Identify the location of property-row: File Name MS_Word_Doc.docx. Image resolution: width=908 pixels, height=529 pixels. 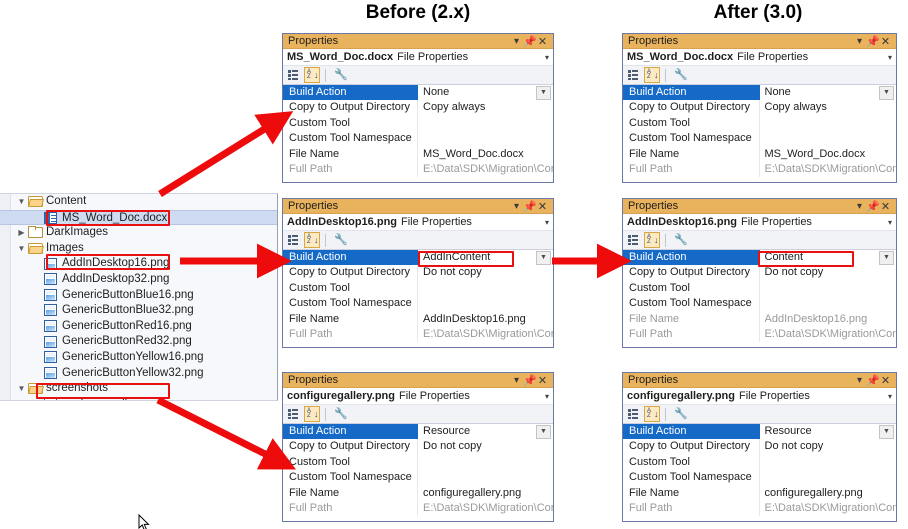
(418, 154).